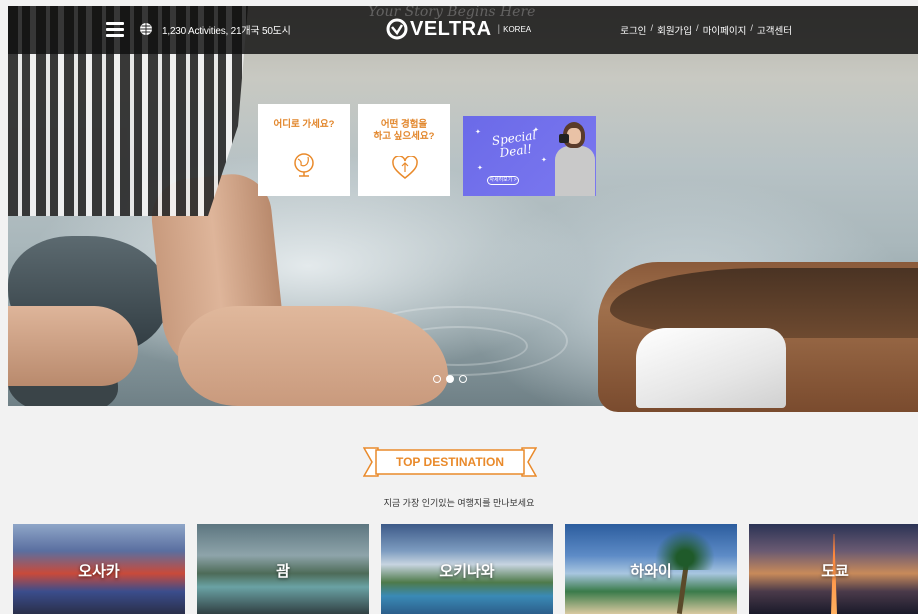  I want to click on carousel-dots, so click(450, 379).